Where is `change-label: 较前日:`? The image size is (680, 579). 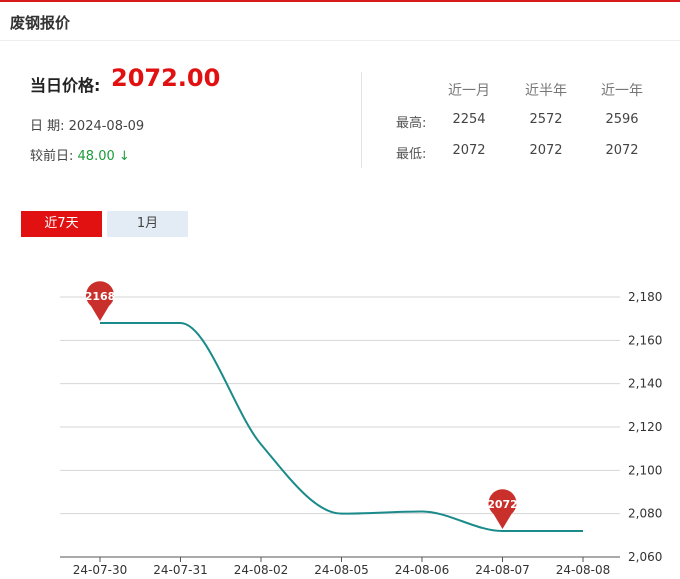
change-label: 较前日: is located at coordinates (52, 156).